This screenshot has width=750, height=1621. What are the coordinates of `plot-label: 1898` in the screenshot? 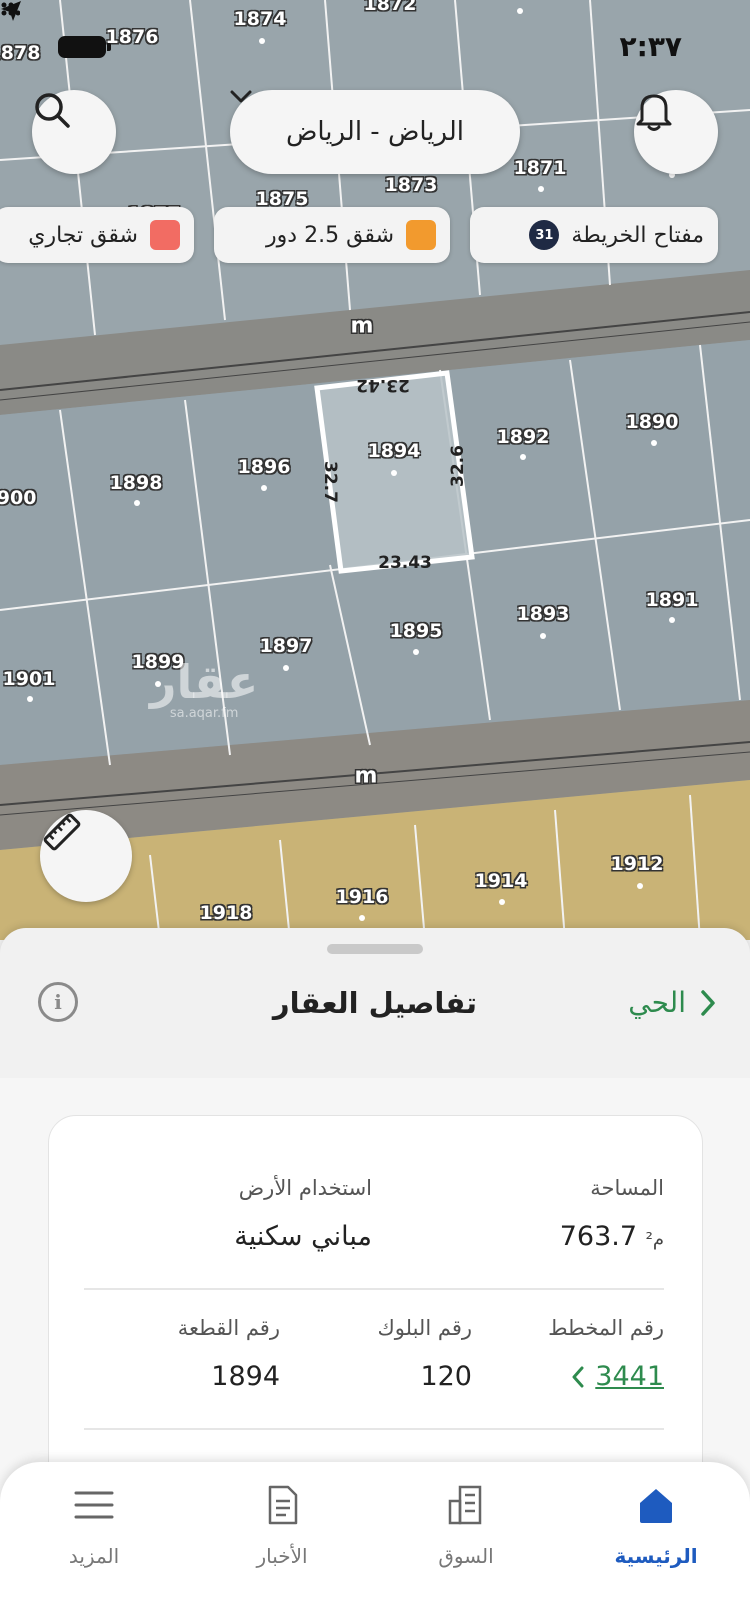 It's located at (136, 483).